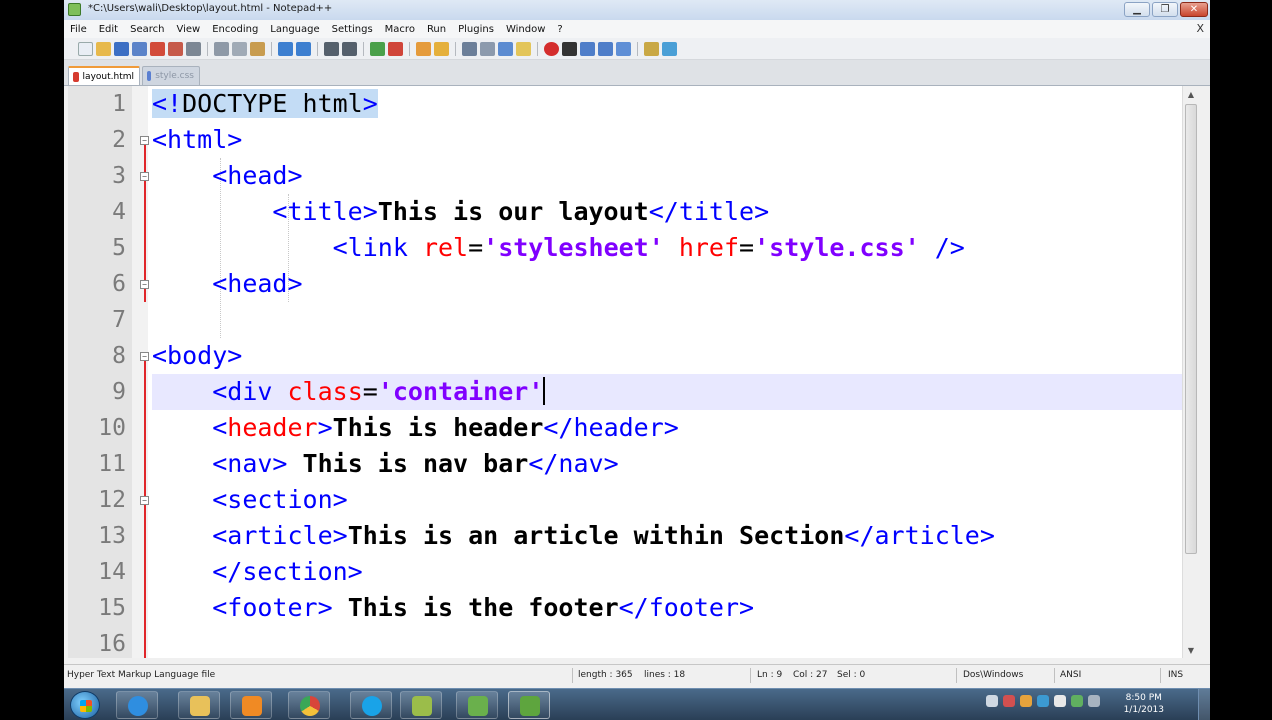 This screenshot has width=1272, height=720. Describe the element at coordinates (651, 48) in the screenshot. I see `plugin-icon` at that location.